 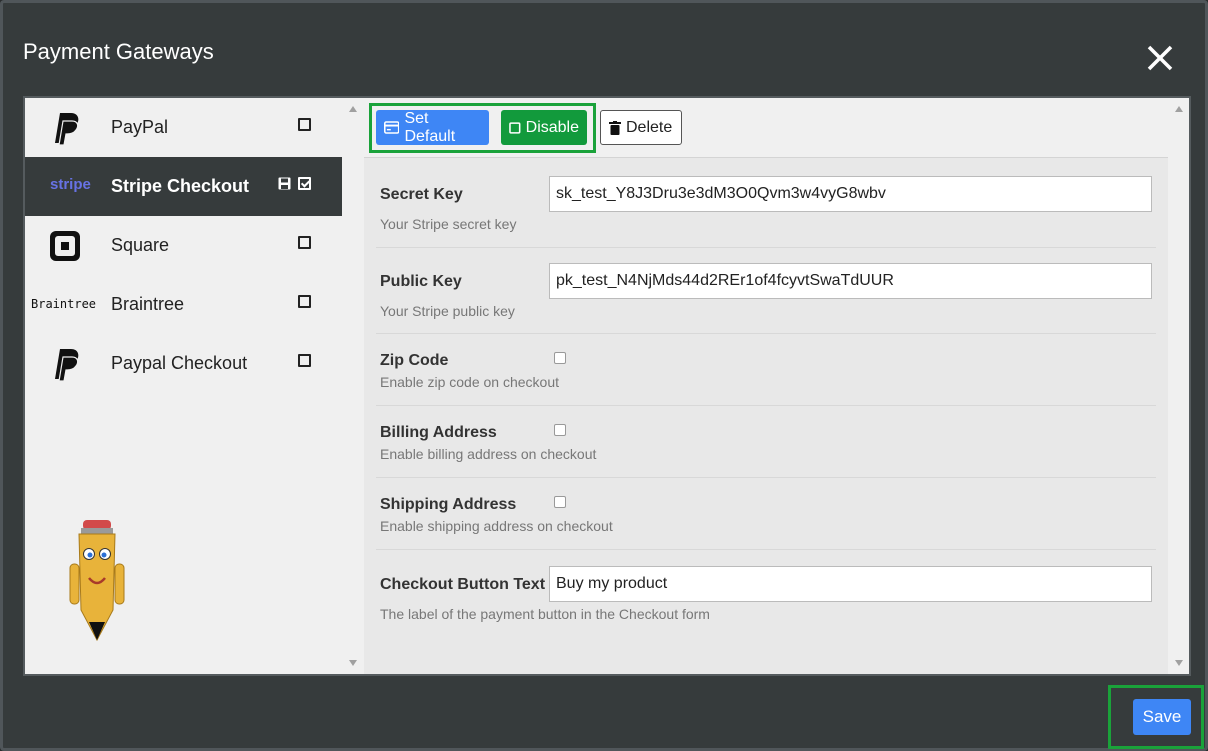 What do you see at coordinates (140, 127) in the screenshot?
I see `gateway-label: PayPal` at bounding box center [140, 127].